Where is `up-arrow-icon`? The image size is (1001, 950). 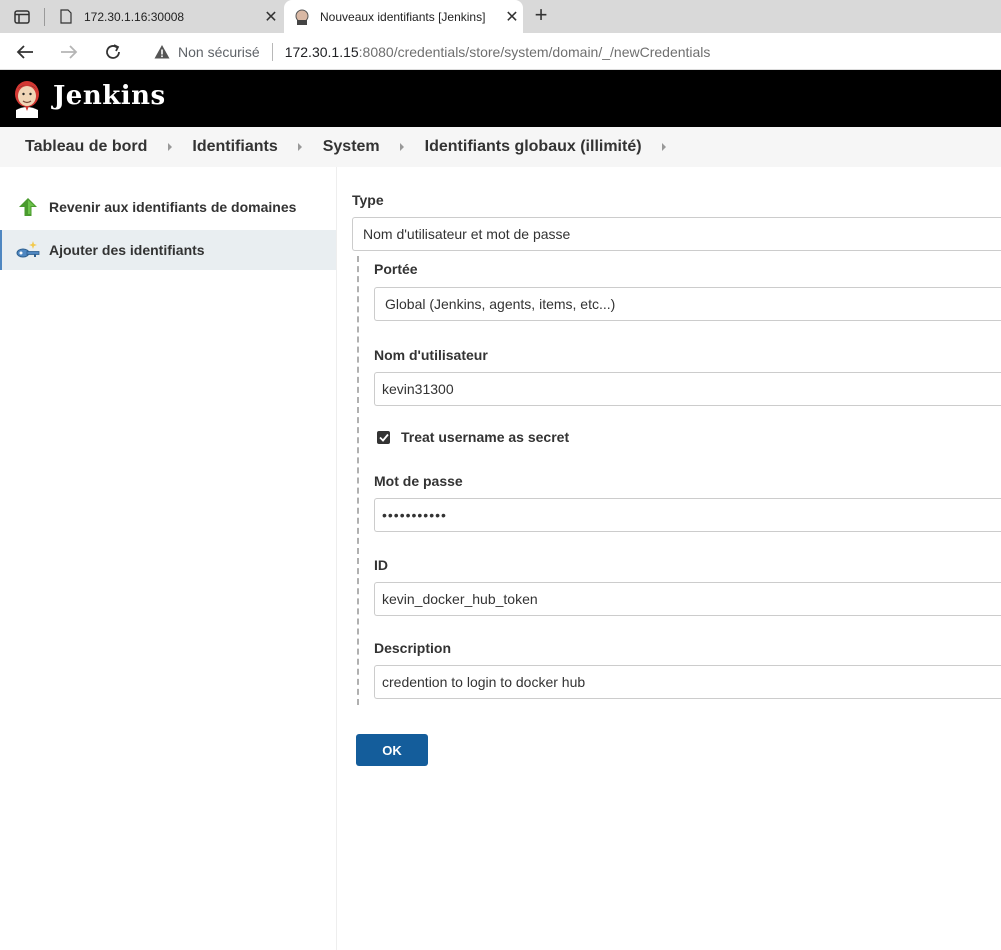
up-arrow-icon is located at coordinates (28, 207).